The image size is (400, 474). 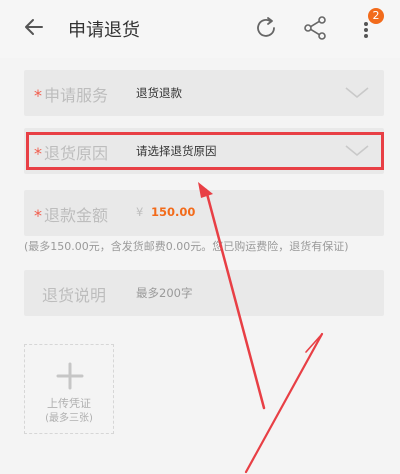 I want to click on refresh-icon, so click(x=266, y=28).